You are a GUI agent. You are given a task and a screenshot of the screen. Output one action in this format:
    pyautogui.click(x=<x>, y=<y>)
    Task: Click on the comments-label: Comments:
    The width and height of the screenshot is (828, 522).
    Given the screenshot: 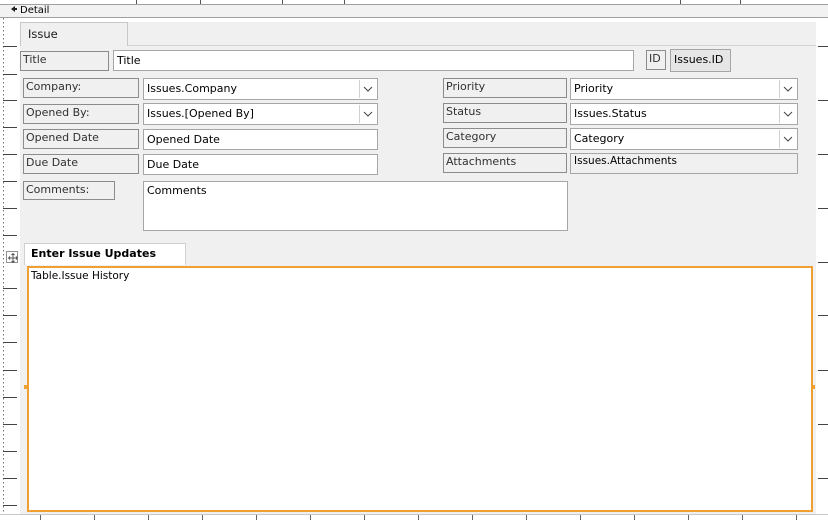 What is the action you would take?
    pyautogui.click(x=69, y=190)
    